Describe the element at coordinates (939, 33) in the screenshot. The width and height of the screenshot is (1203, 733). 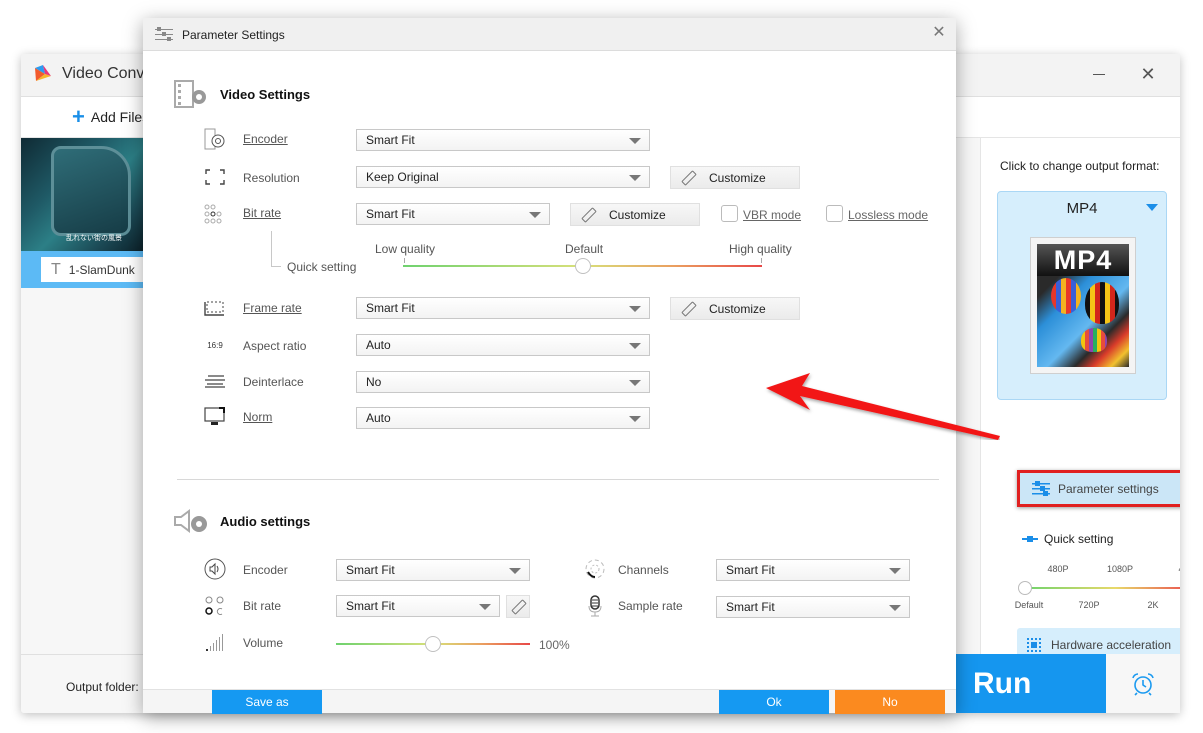
I see `dialog-close-button: ✕` at that location.